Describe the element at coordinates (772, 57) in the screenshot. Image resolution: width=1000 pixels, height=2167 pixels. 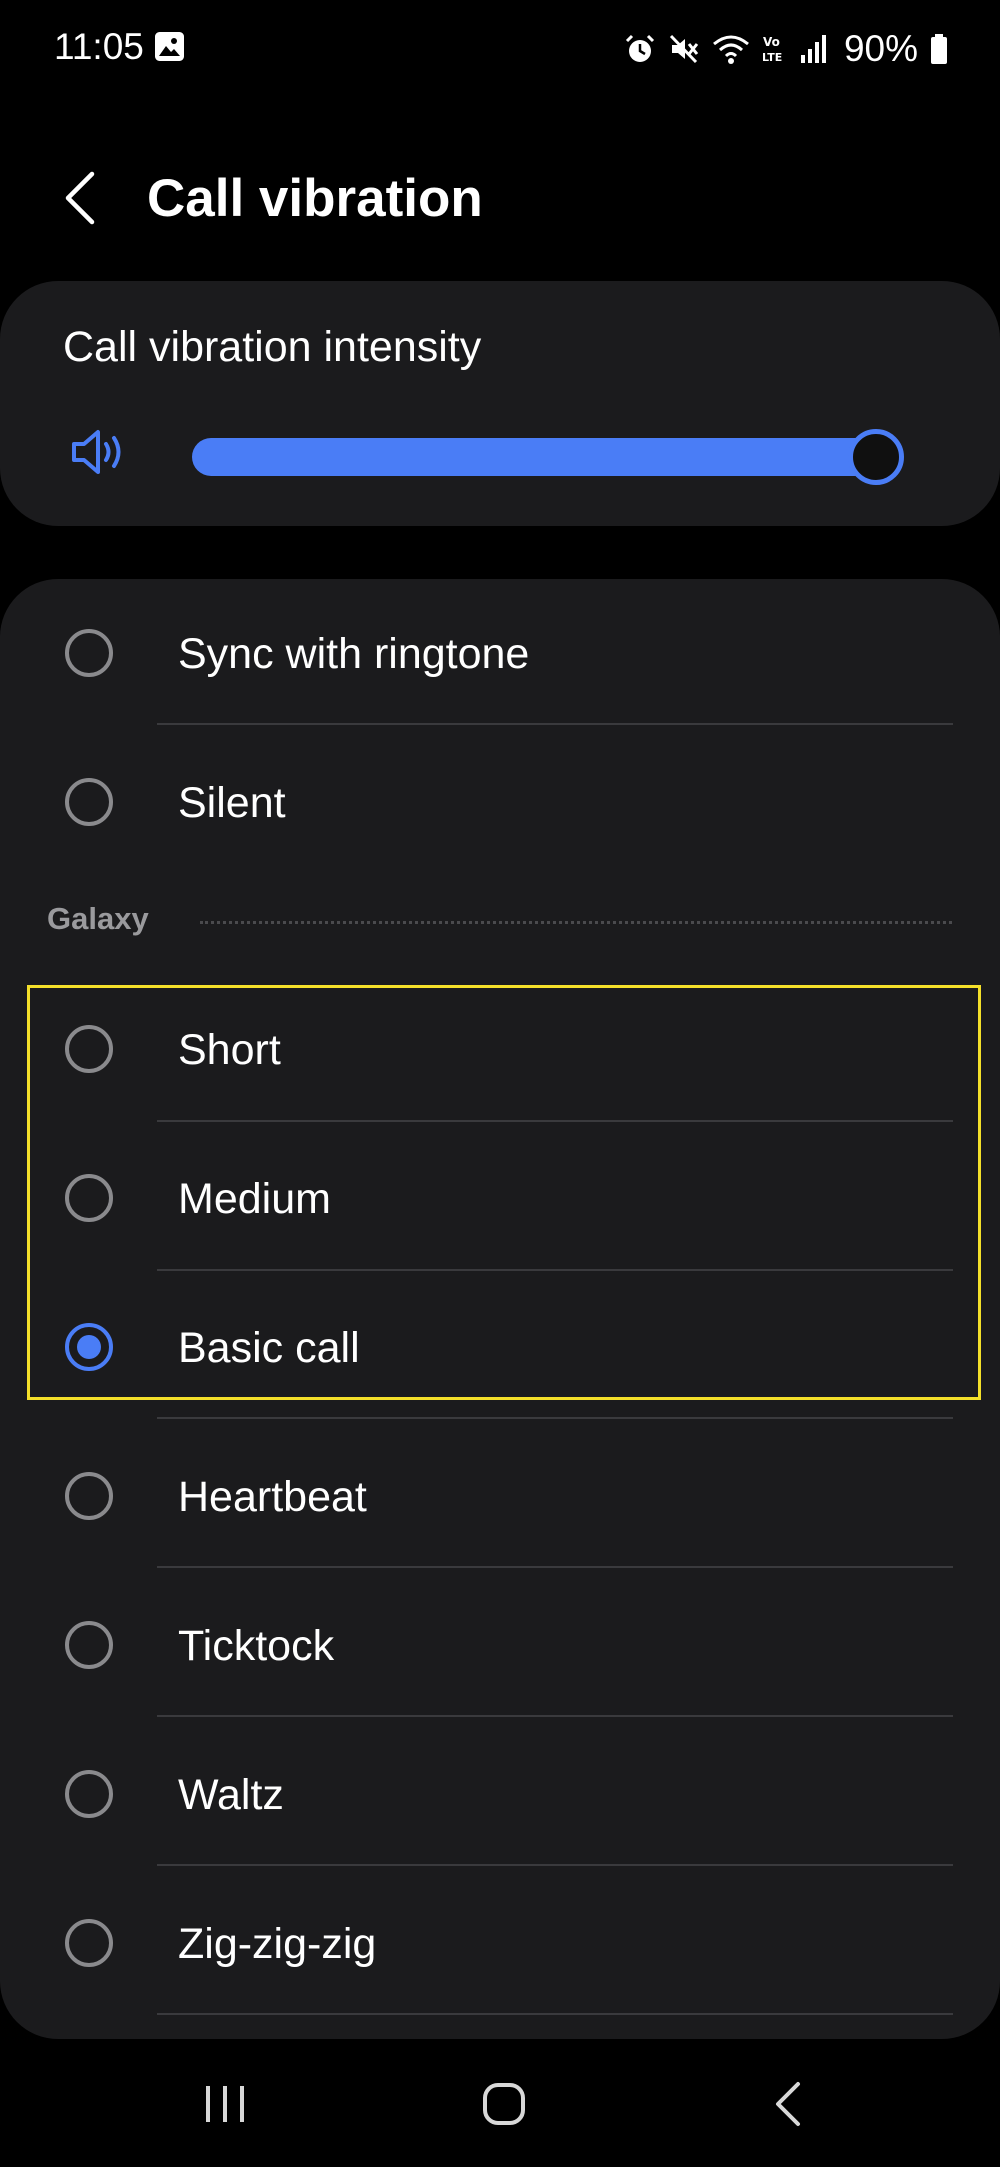
I see `svg-text: LTE` at that location.